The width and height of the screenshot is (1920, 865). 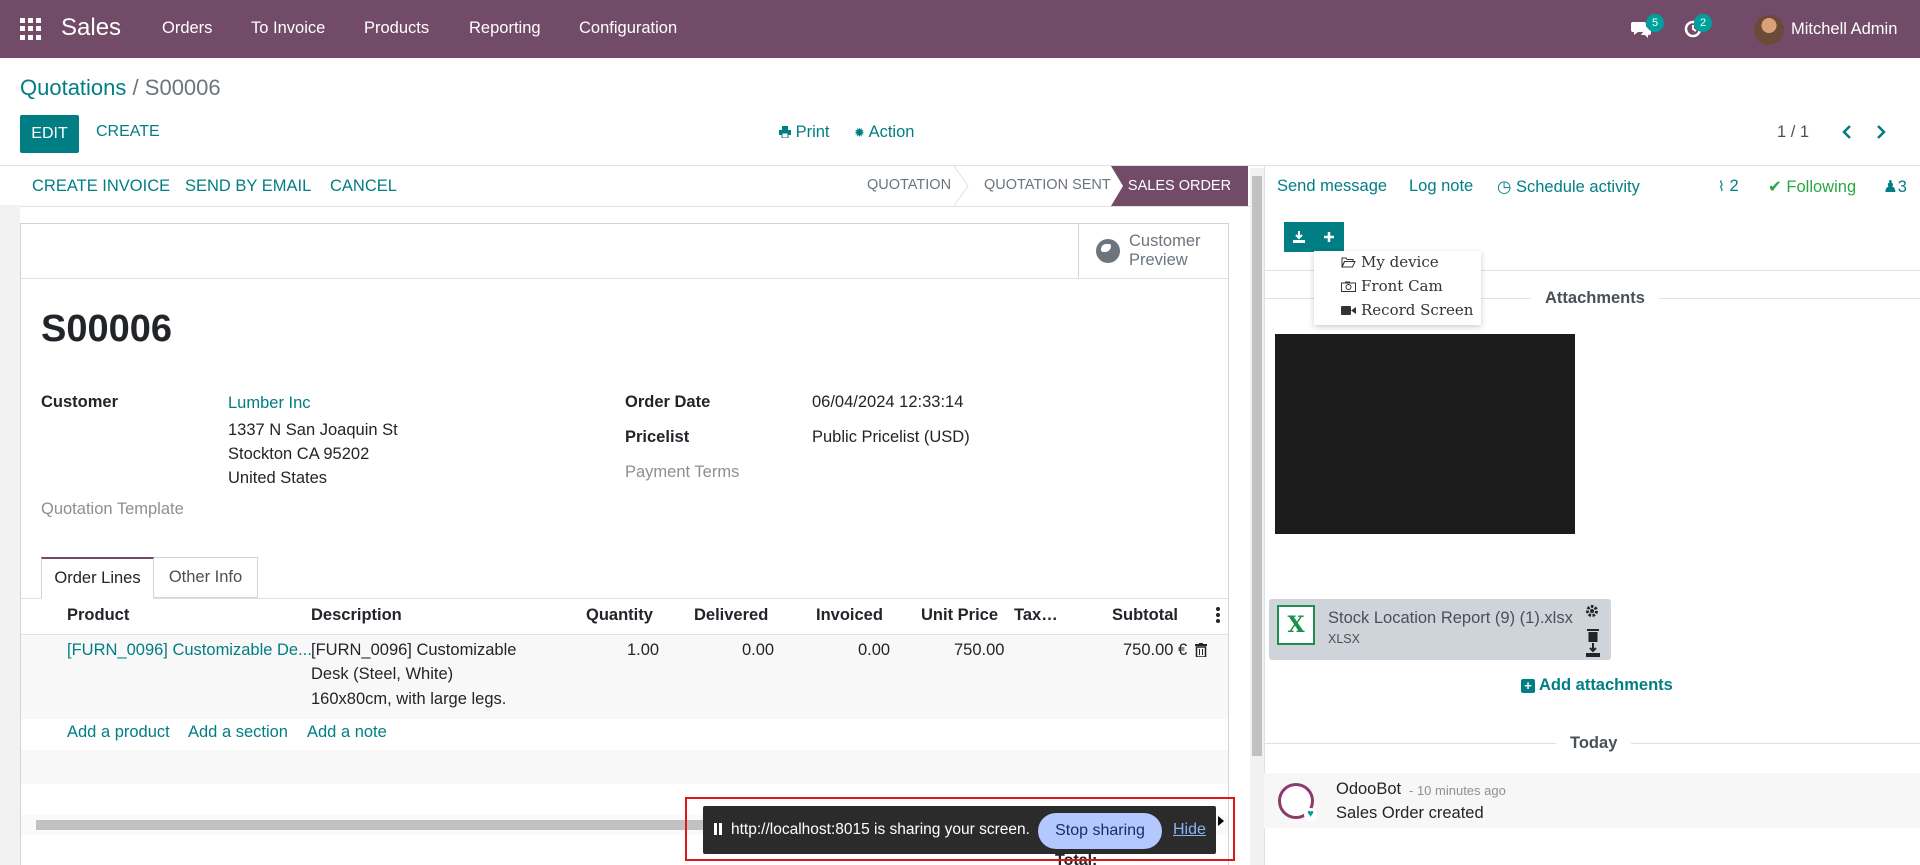 I want to click on breadcrumb-quotations: Quotations, so click(x=73, y=87).